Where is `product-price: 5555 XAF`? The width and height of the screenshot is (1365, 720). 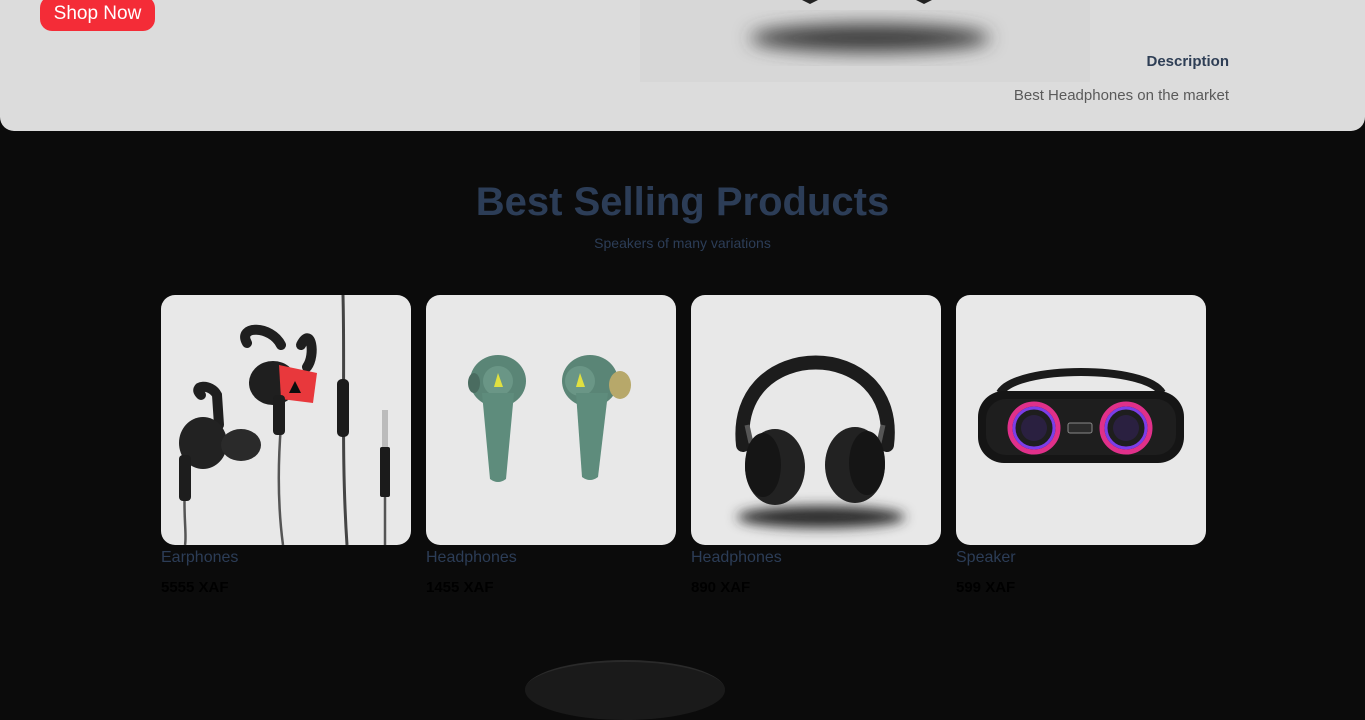
product-price: 5555 XAF is located at coordinates (195, 587).